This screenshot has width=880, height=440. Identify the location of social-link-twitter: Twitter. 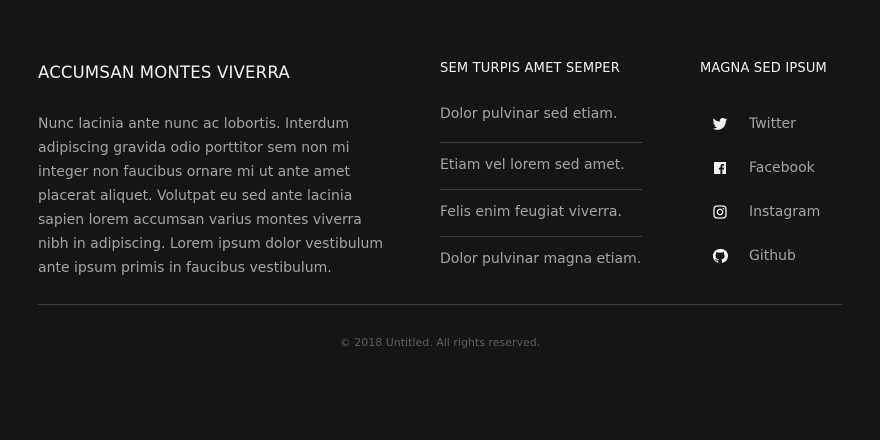
(775, 124).